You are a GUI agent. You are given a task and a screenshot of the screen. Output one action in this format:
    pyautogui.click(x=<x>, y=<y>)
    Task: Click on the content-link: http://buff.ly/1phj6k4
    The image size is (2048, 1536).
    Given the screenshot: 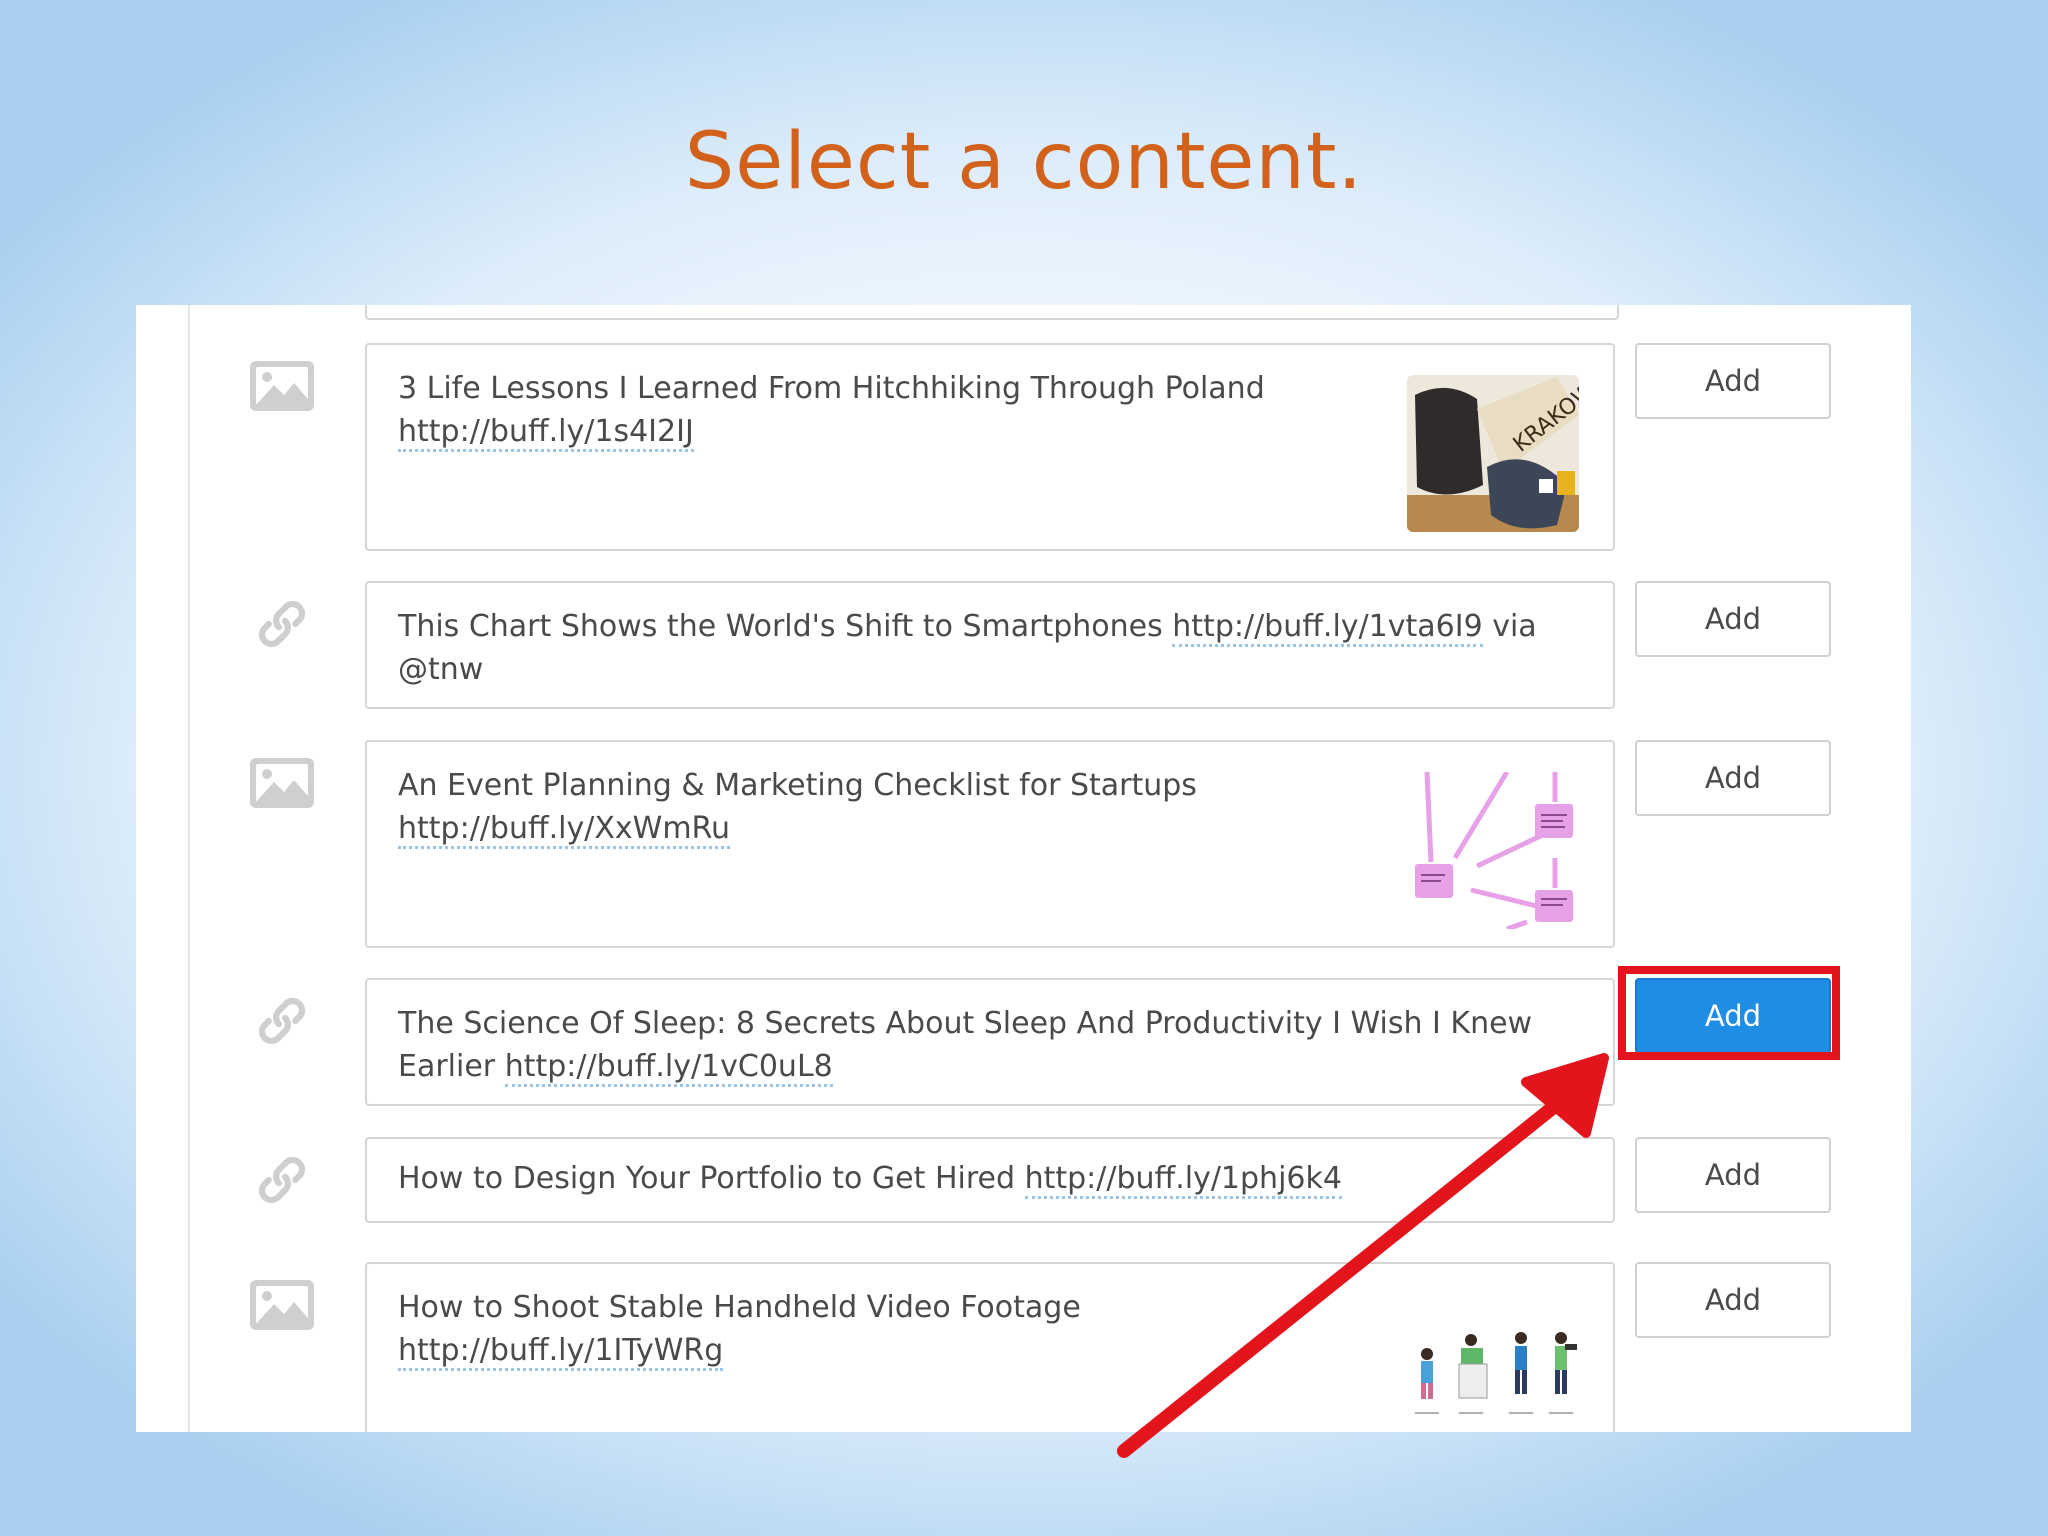 What is the action you would take?
    pyautogui.click(x=1183, y=1180)
    